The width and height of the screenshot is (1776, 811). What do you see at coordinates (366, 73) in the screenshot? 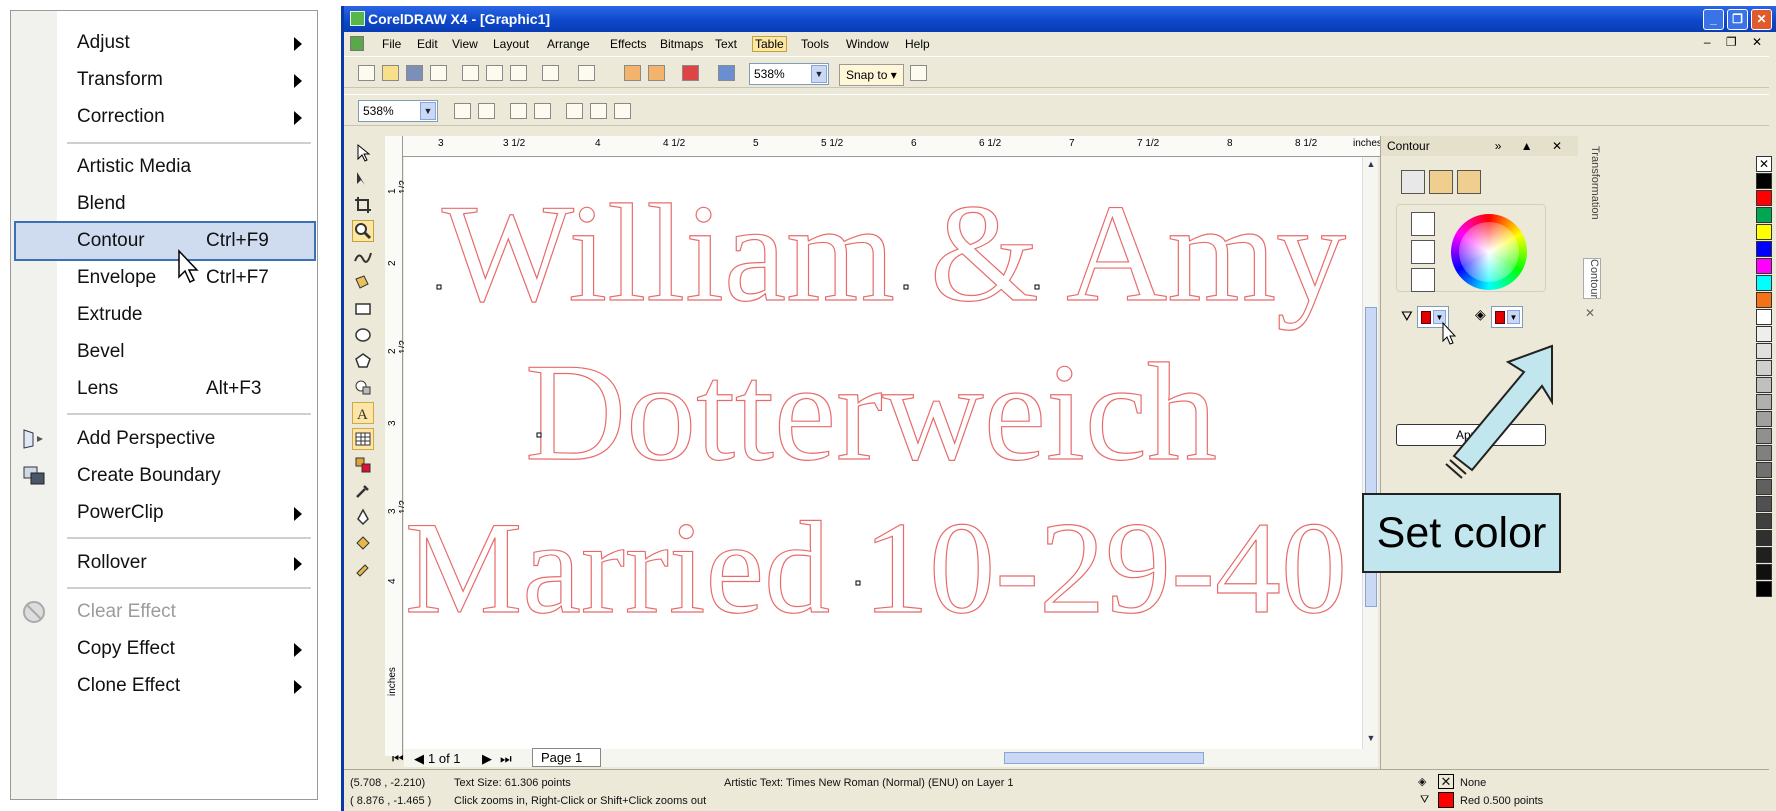
I see `new-icon` at bounding box center [366, 73].